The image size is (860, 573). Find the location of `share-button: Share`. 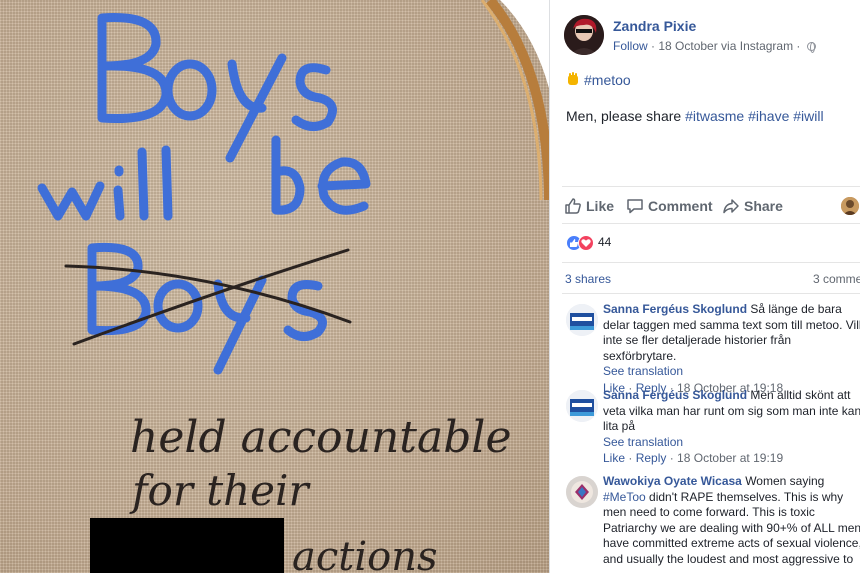

share-button: Share is located at coordinates (752, 206).